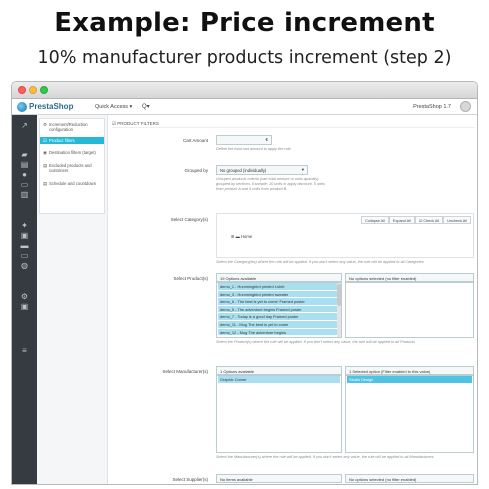 The image size is (489, 489). Describe the element at coordinates (45, 152) in the screenshot. I see `target-icon: ◉` at that location.